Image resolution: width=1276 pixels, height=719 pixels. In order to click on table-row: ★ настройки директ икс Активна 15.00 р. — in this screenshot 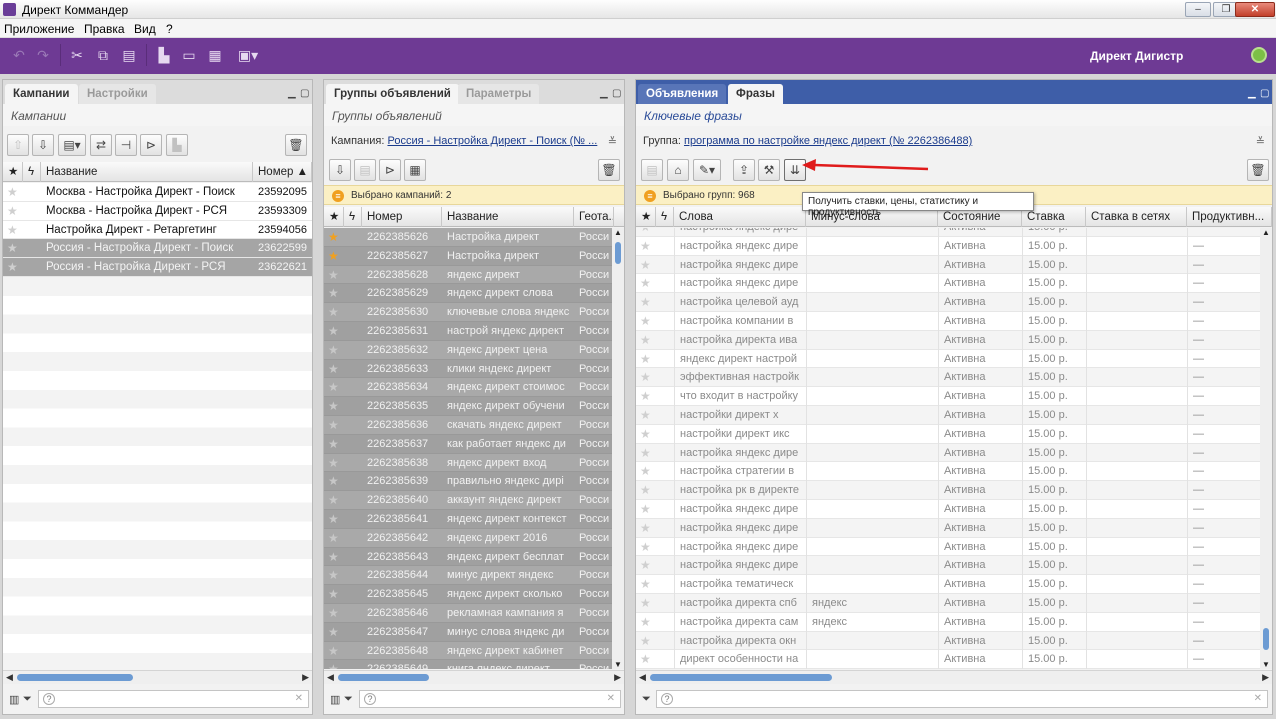, I will do `click(948, 434)`.